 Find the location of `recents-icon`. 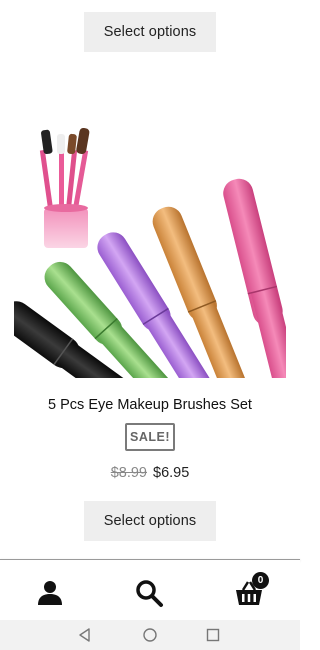

recents-icon is located at coordinates (213, 635).